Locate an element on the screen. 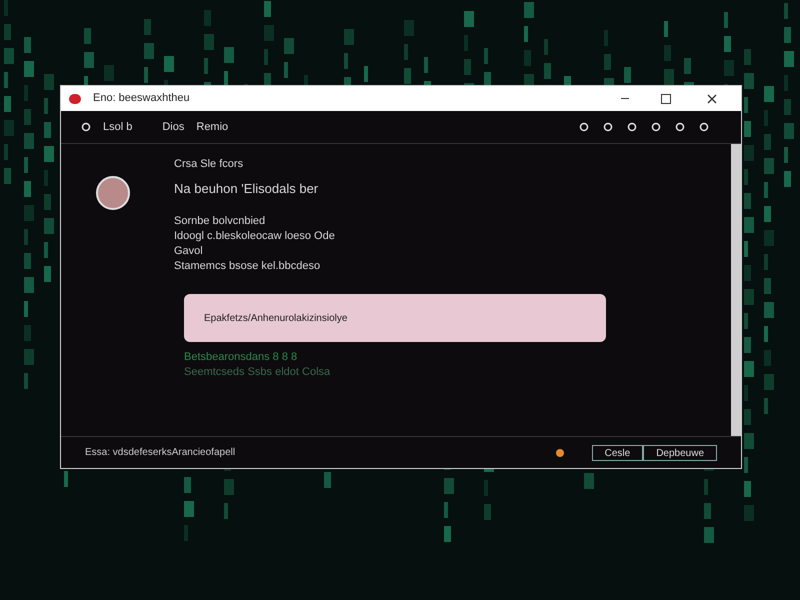 This screenshot has height=600, width=800. avatar is located at coordinates (113, 193).